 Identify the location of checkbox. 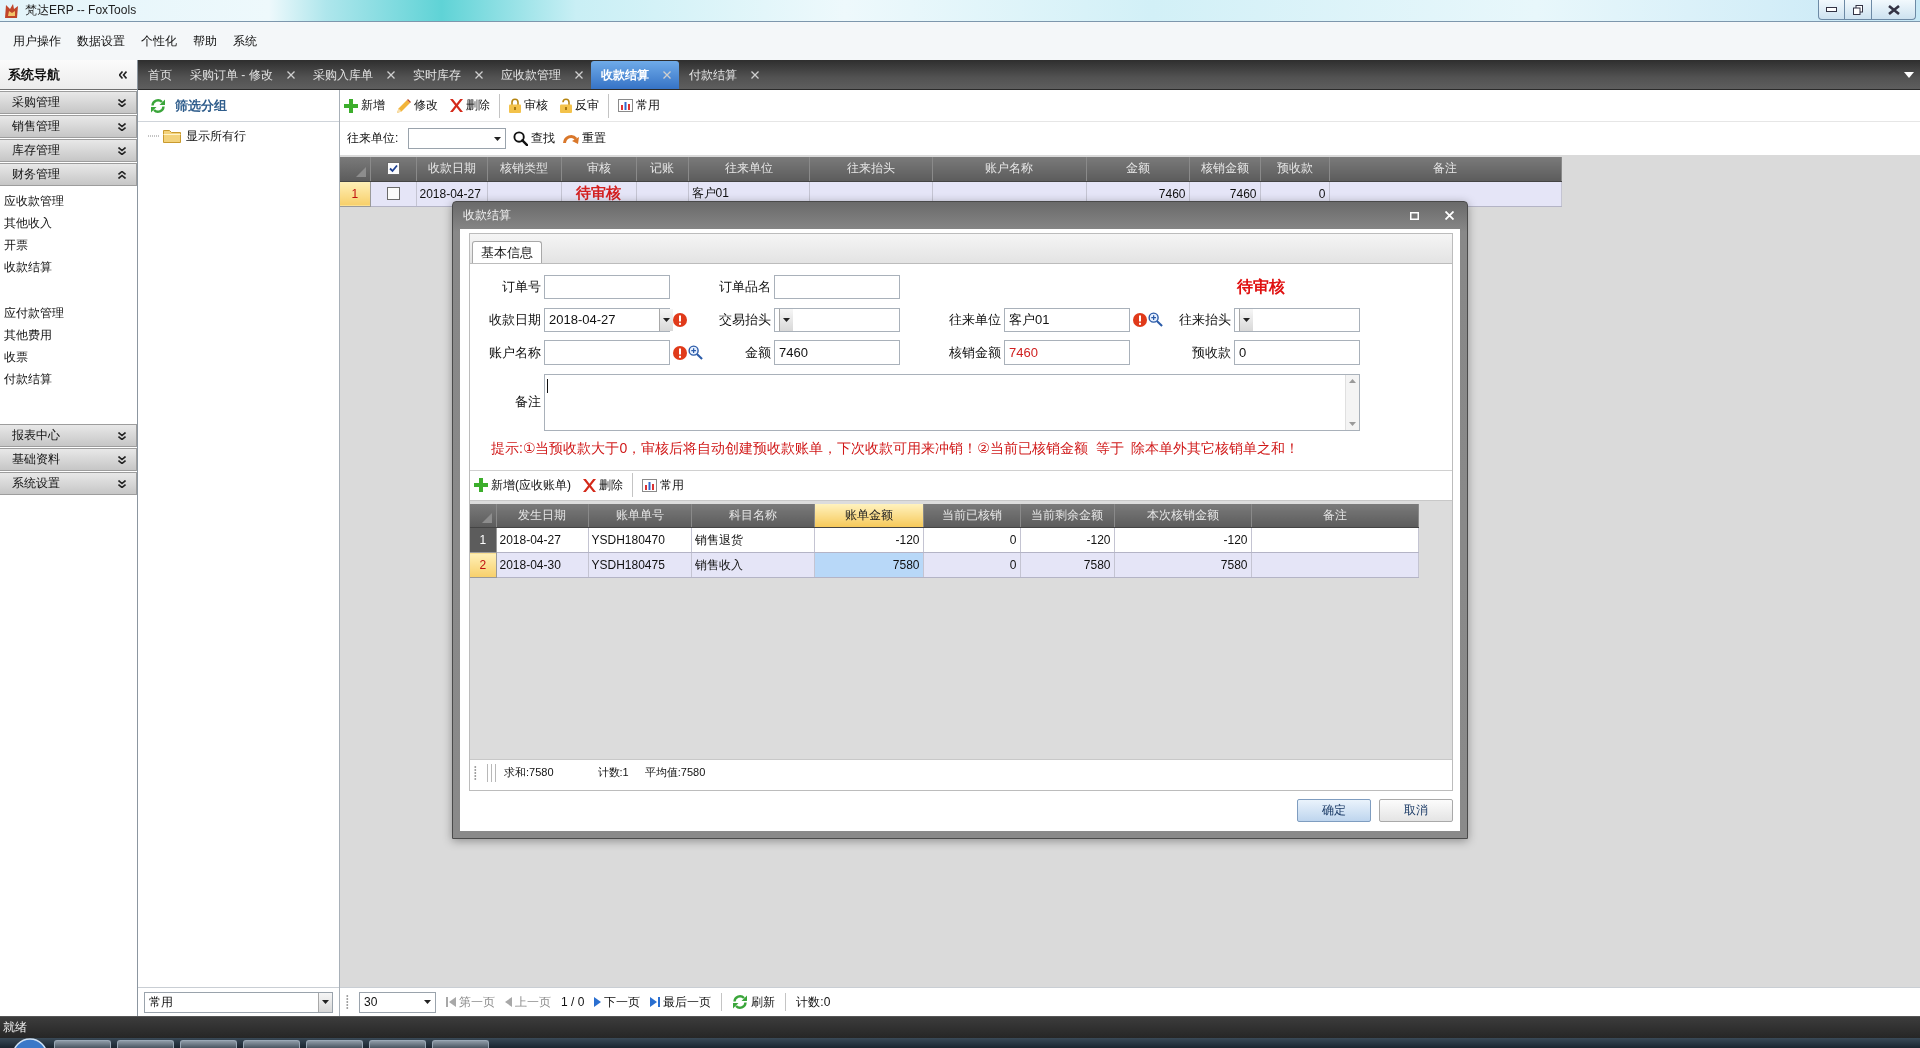
(393, 193).